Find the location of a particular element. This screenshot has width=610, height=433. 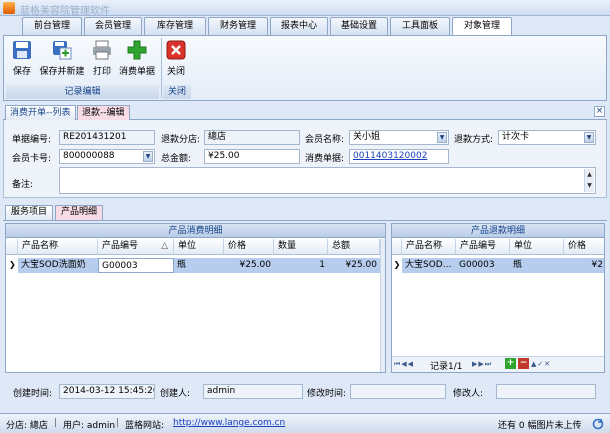

close-button: 关闭 is located at coordinates (176, 59).